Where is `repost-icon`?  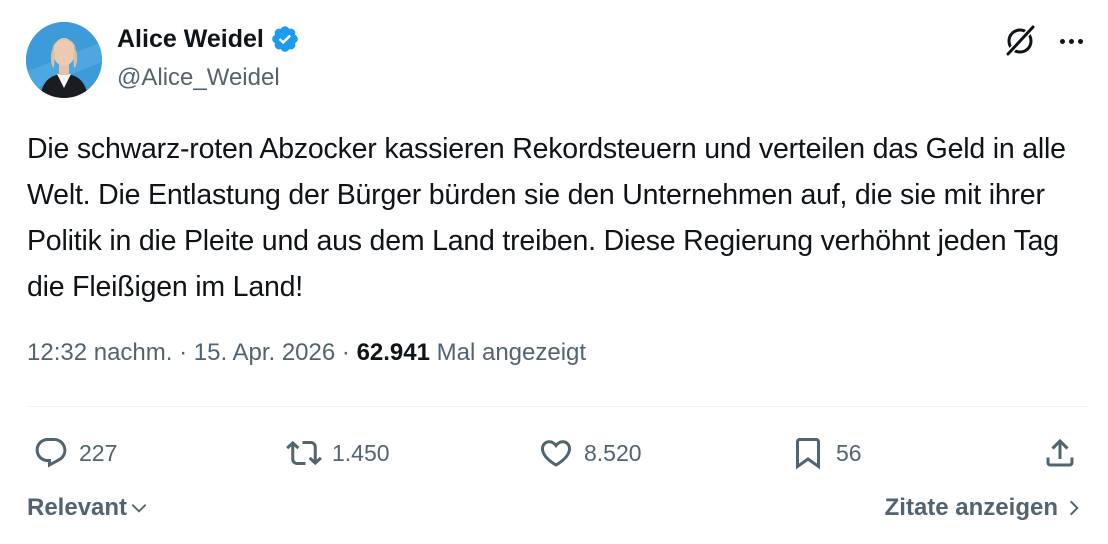 repost-icon is located at coordinates (304, 453).